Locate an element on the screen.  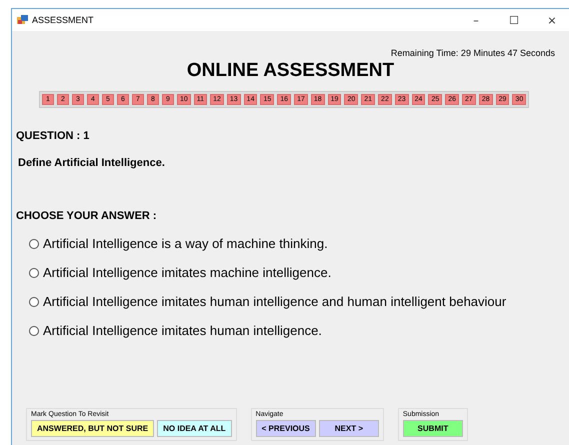
window-control: ☐ is located at coordinates (514, 20).